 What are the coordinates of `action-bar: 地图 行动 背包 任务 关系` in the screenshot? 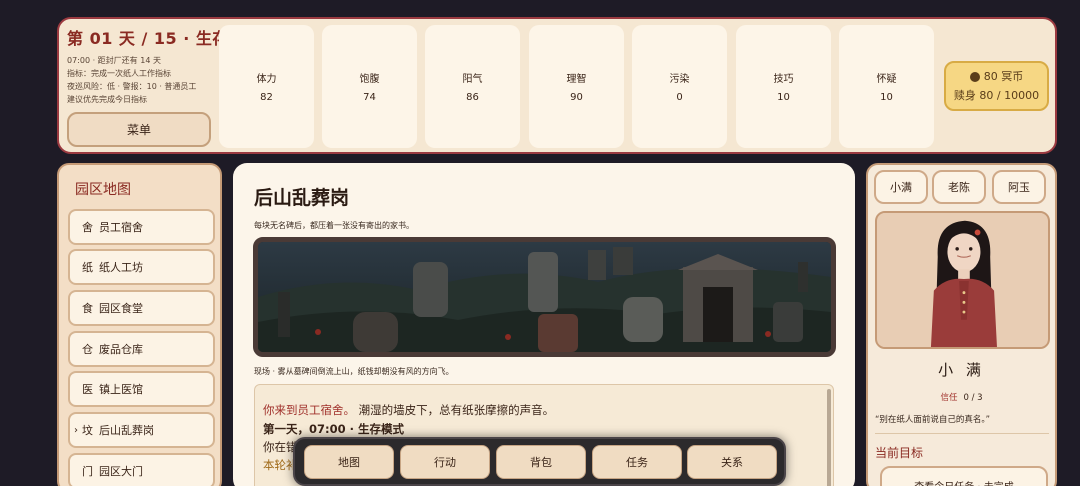 It's located at (539, 461).